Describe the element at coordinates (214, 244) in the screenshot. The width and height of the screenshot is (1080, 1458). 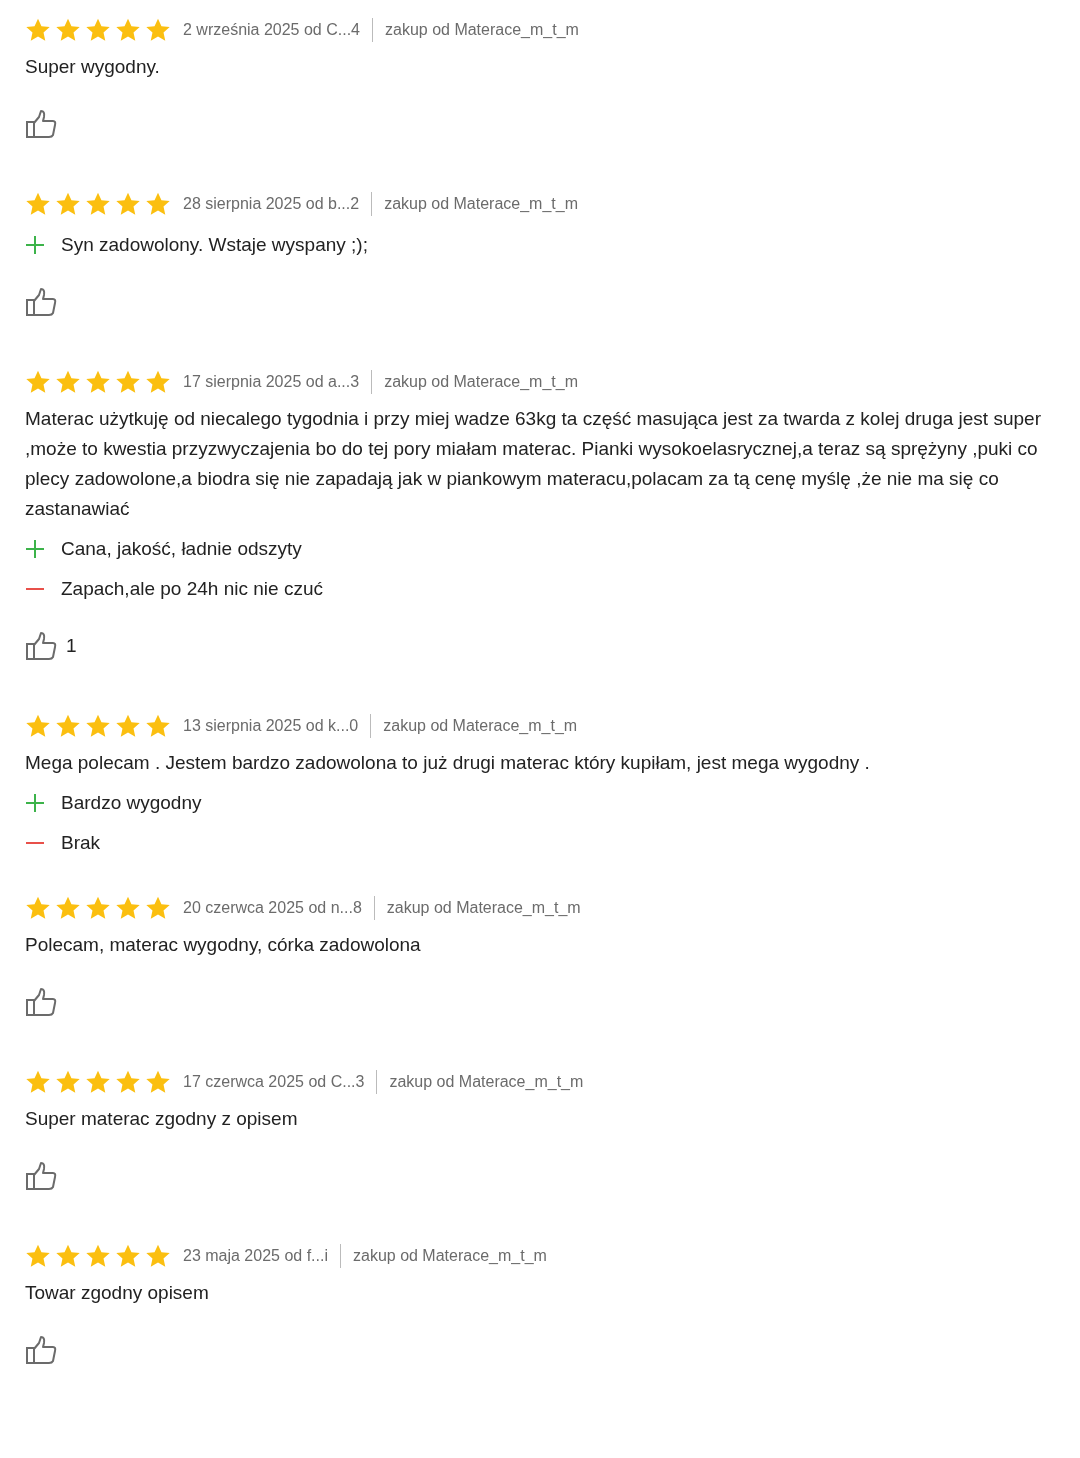
I see `pro-text: Syn zadowolony. Wstaje wyspany ;);` at that location.